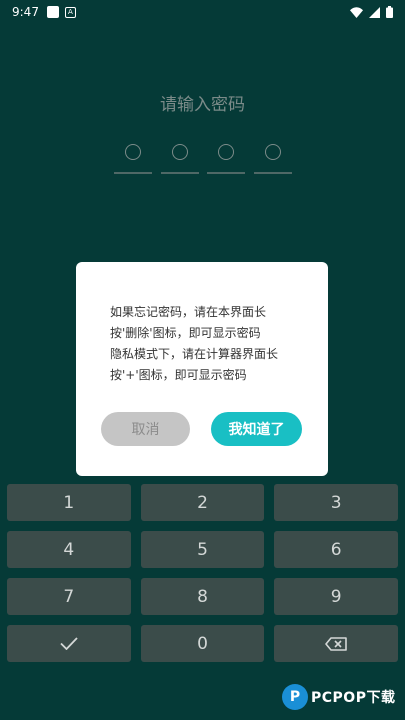 The image size is (405, 720). What do you see at coordinates (203, 159) in the screenshot?
I see `pin-indicator` at bounding box center [203, 159].